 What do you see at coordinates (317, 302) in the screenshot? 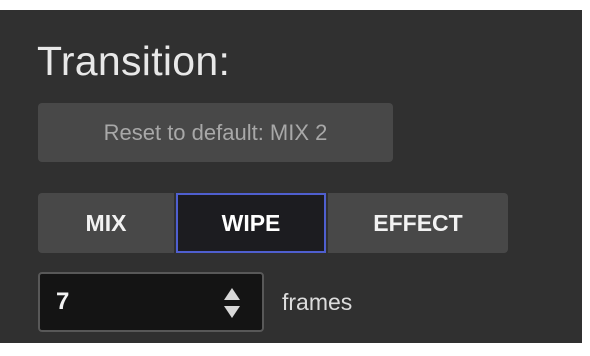
I see `duration-unit-label: frames` at bounding box center [317, 302].